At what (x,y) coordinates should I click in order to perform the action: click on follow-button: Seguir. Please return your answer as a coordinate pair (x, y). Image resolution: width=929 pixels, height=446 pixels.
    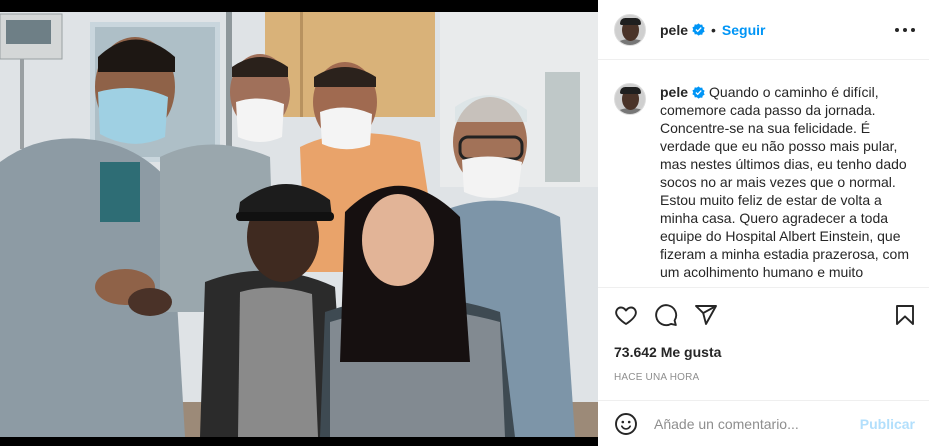
    Looking at the image, I should click on (744, 30).